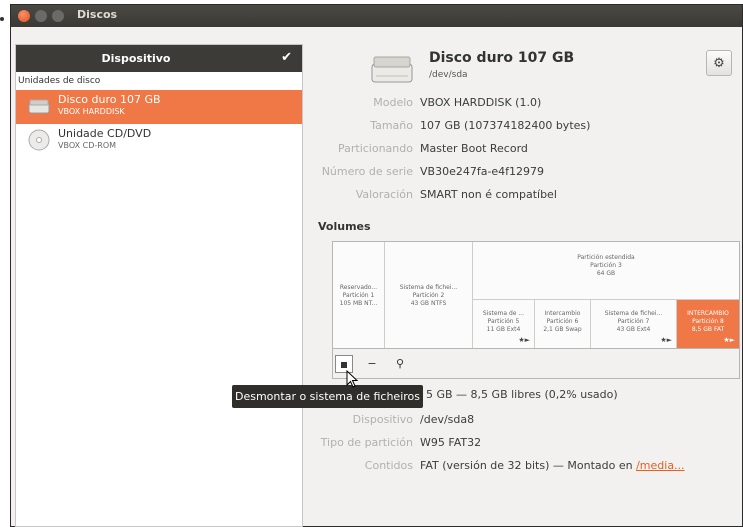 The width and height of the screenshot is (743, 527). Describe the element at coordinates (708, 313) in the screenshot. I see `partition-label: INTERCAMBIO` at that location.